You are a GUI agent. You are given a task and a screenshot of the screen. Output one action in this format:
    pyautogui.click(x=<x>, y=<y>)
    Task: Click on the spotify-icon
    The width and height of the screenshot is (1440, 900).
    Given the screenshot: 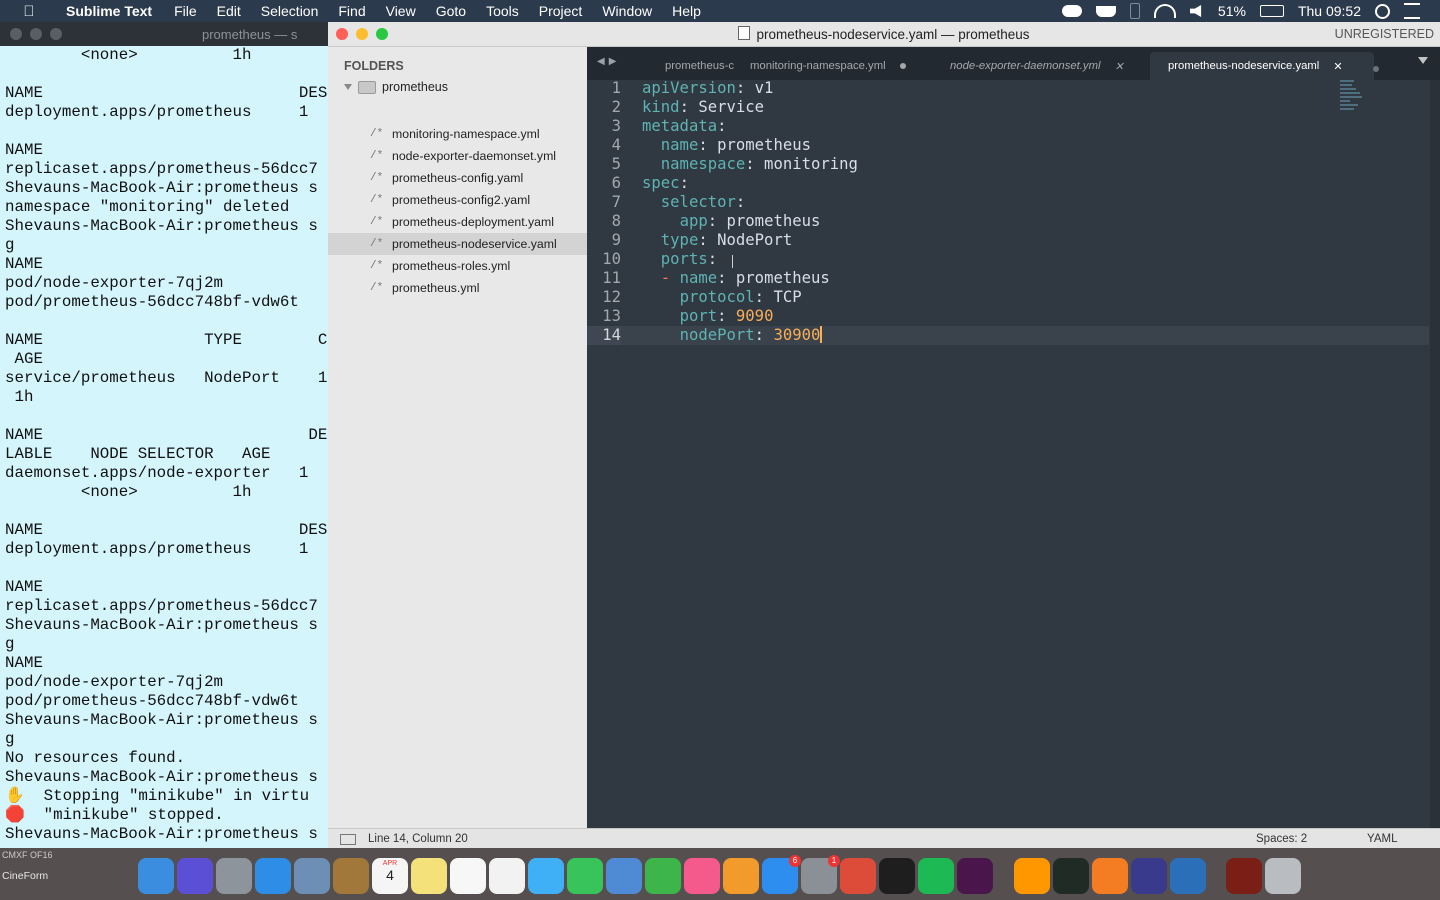 What is the action you would take?
    pyautogui.click(x=936, y=876)
    